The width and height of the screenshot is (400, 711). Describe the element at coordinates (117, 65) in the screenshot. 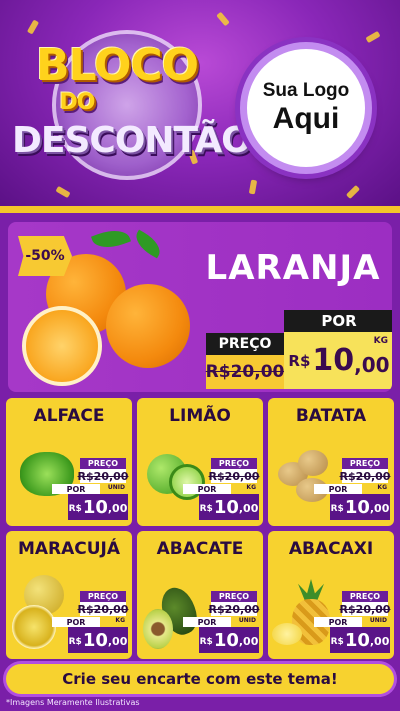

I see `title-line-1: BLOCO` at that location.